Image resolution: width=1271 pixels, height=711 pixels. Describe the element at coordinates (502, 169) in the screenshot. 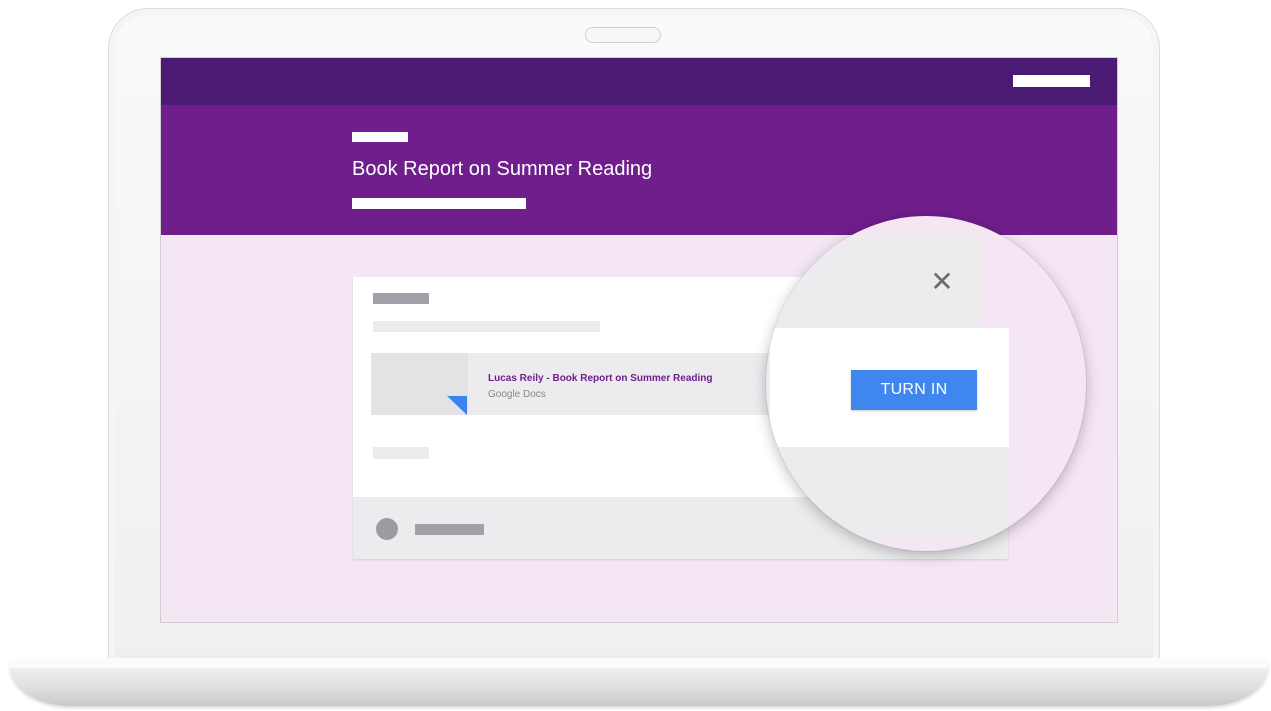

I see `assignment-title: Book Report on Summer Reading` at that location.